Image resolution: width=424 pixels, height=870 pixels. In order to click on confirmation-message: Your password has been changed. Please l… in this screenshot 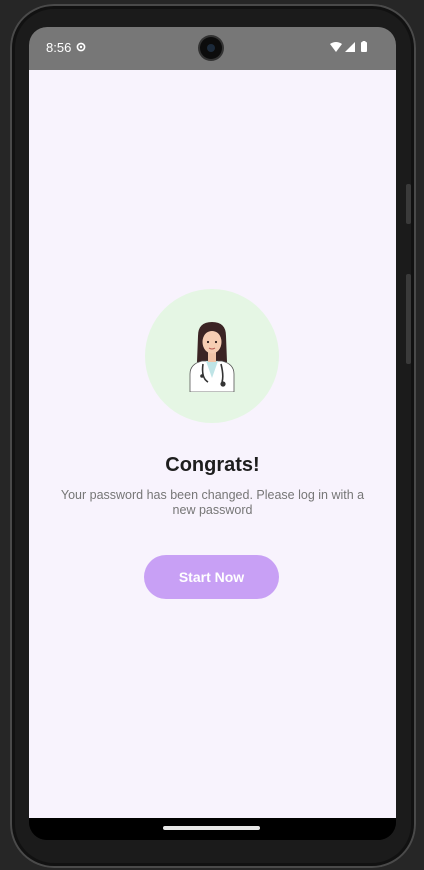, I will do `click(212, 502)`.